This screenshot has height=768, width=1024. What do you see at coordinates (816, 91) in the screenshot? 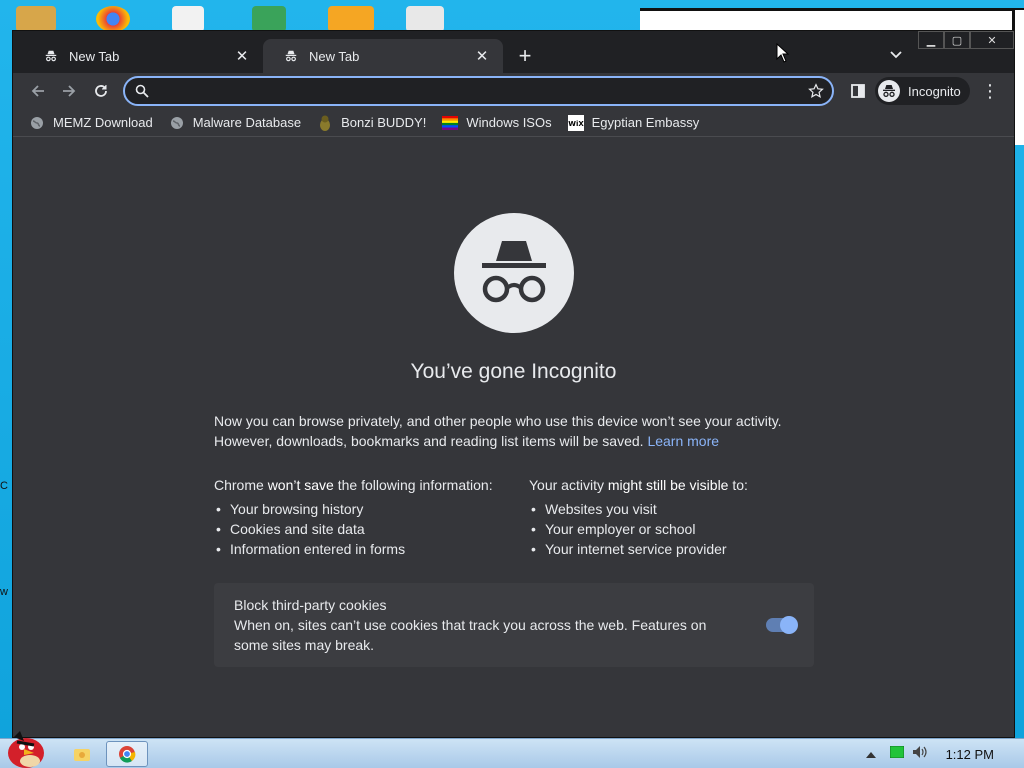
I see `bookmark-star-icon` at bounding box center [816, 91].